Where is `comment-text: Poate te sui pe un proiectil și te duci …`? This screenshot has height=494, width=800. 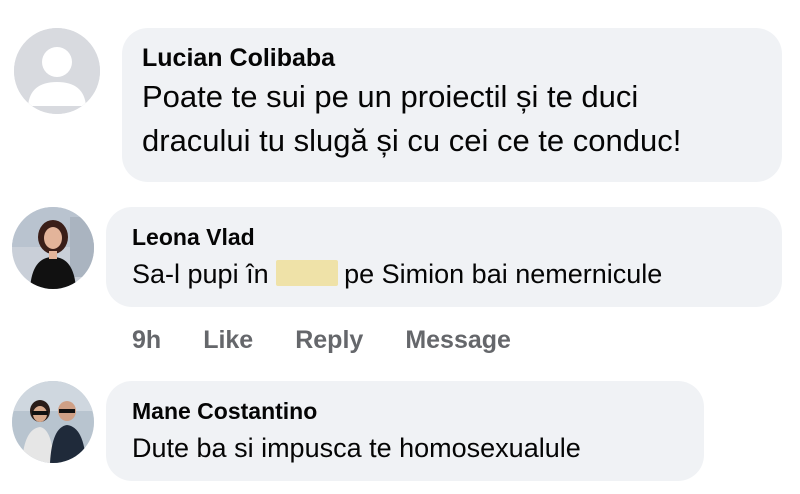 comment-text: Poate te sui pe un proiectil și te duci … is located at coordinates (412, 118).